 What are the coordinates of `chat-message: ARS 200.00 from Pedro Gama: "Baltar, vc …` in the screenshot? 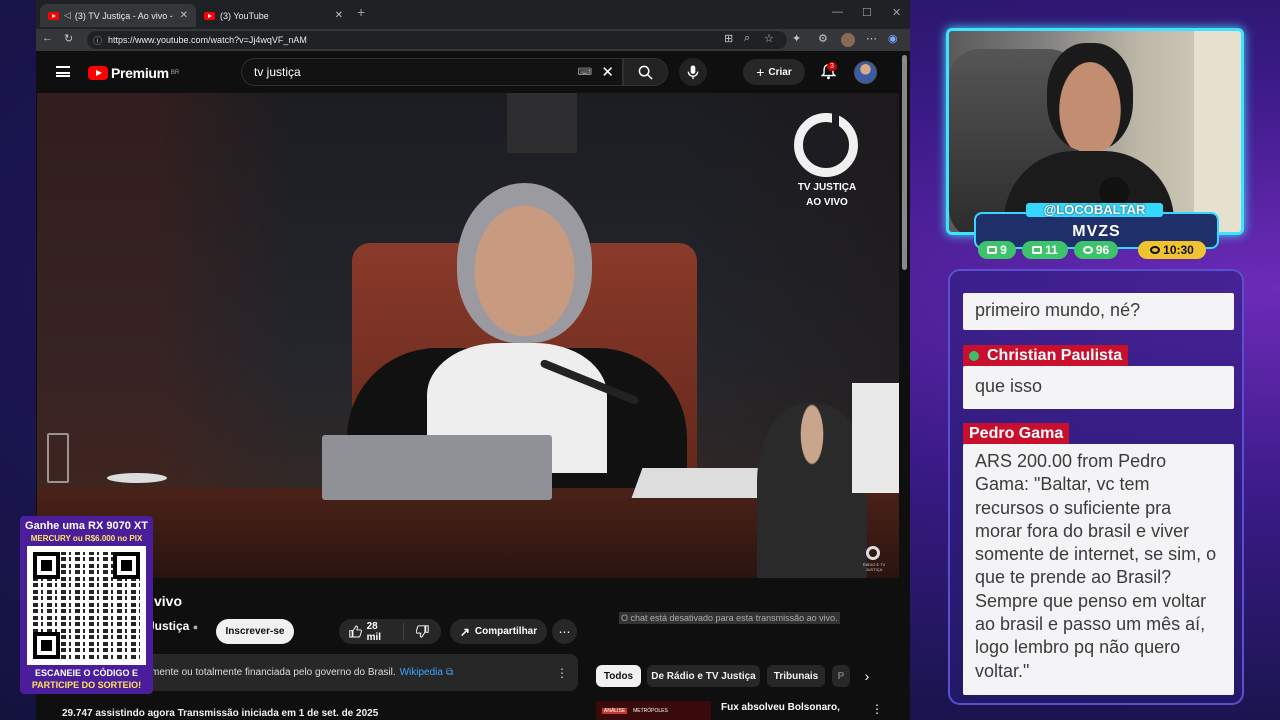 It's located at (1098, 569).